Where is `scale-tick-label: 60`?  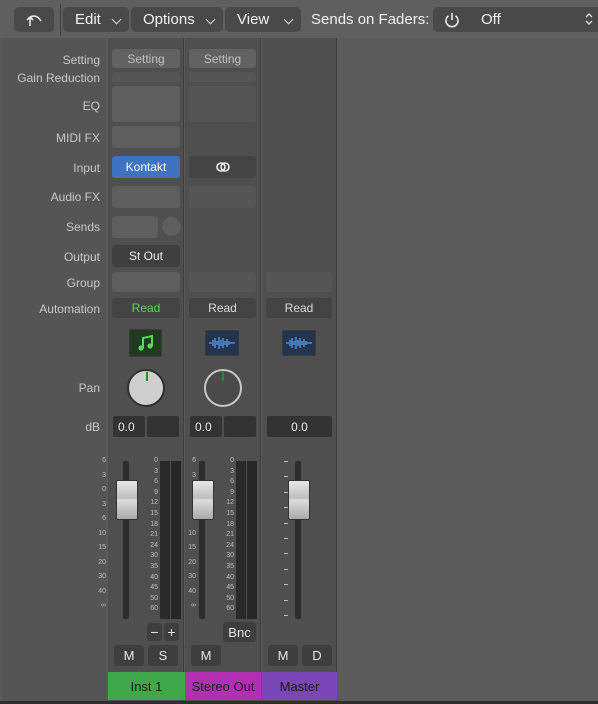
scale-tick-label: 60 is located at coordinates (154, 609).